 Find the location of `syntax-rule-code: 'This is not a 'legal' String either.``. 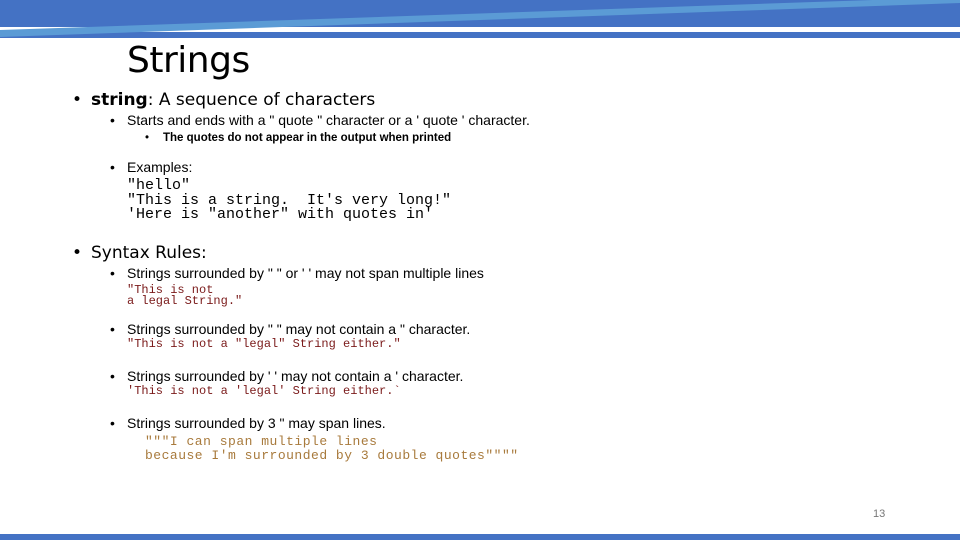

syntax-rule-code: 'This is not a 'legal' String either.` is located at coordinates (264, 391).